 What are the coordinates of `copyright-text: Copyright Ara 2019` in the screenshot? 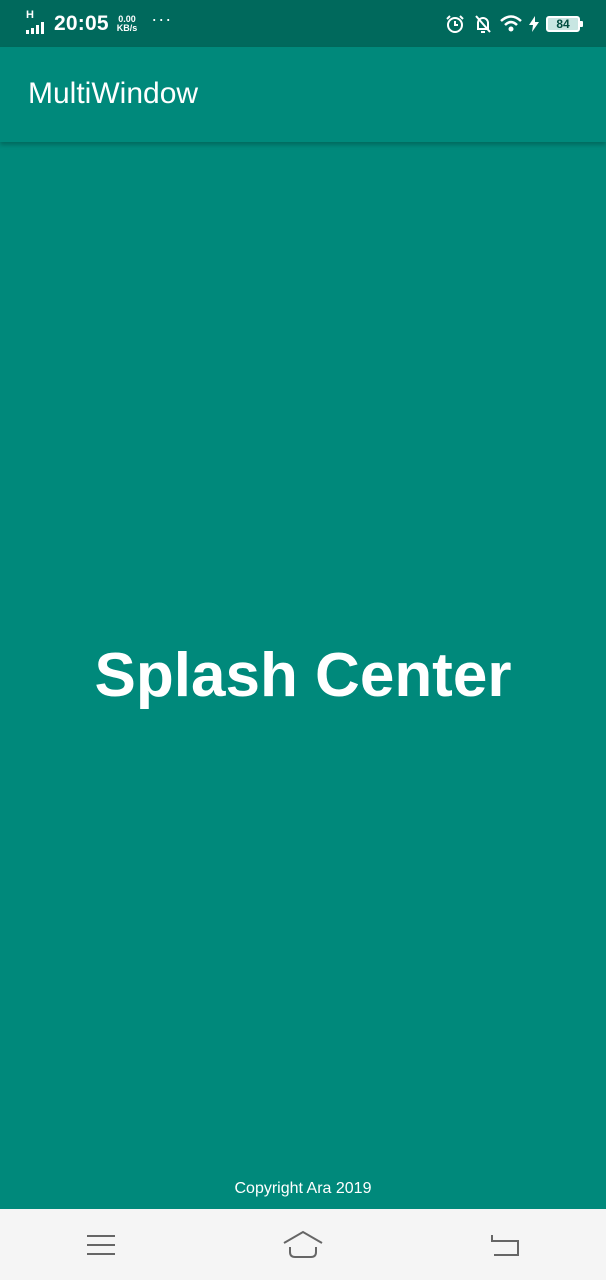 It's located at (303, 1188).